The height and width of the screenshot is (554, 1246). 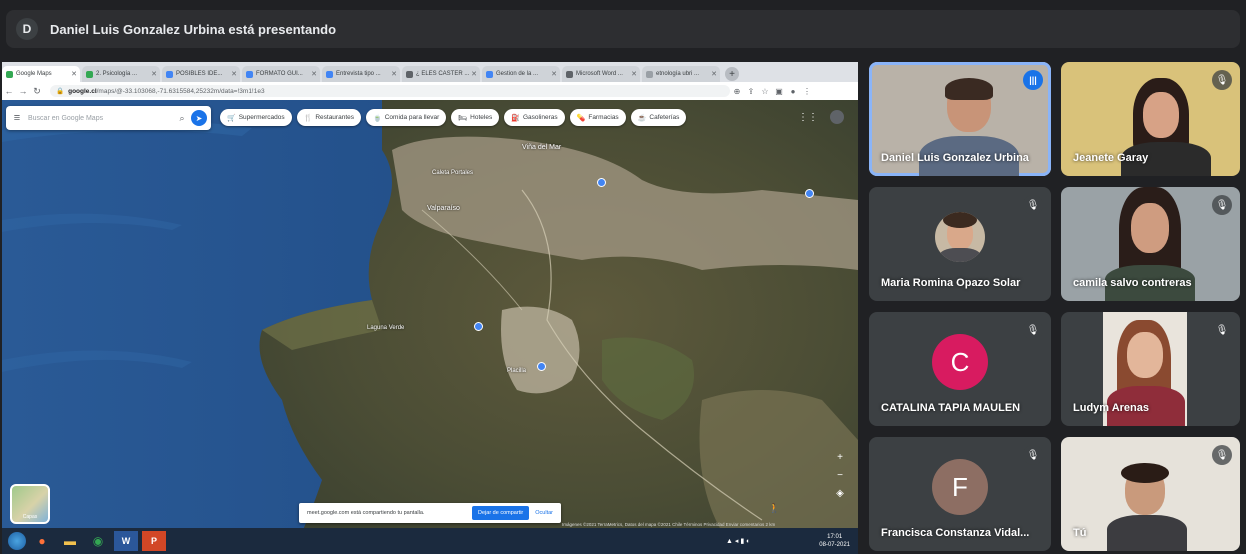 I want to click on zoom-out-icon: −, so click(x=840, y=476).